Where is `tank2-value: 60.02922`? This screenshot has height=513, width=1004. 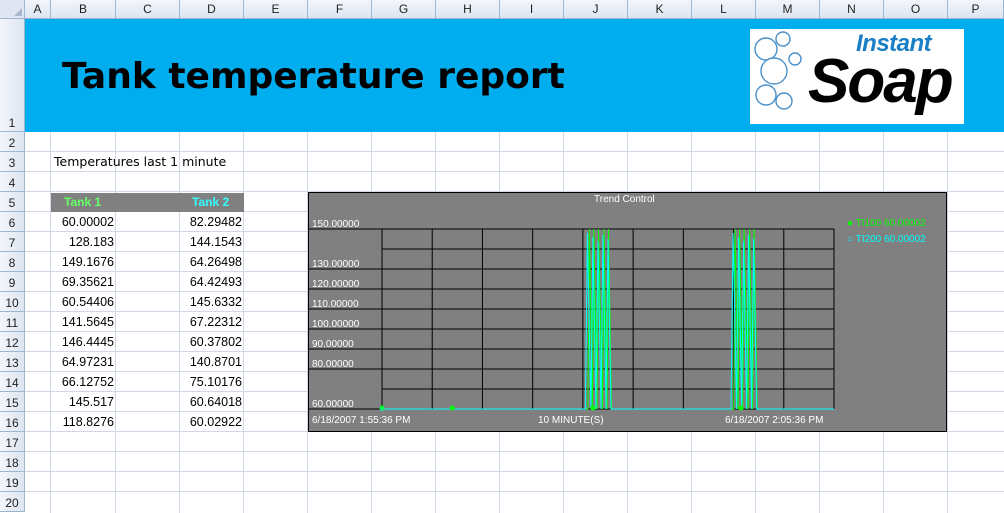
tank2-value: 60.02922 is located at coordinates (212, 422).